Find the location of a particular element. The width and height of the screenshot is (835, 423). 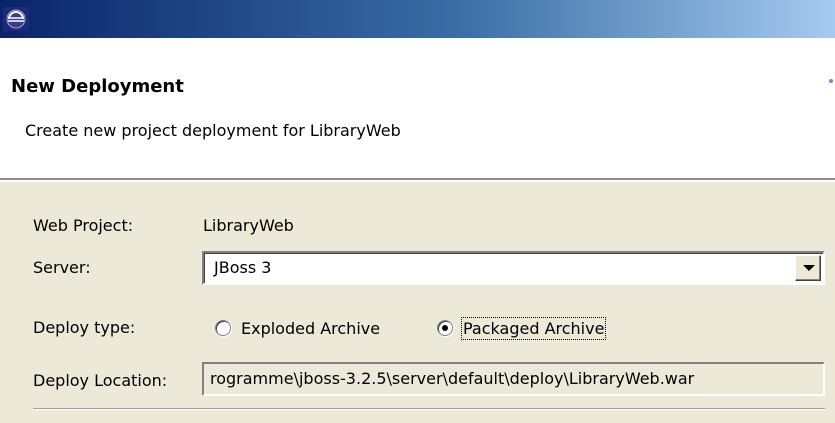

server-dropdown-button is located at coordinates (808, 268).